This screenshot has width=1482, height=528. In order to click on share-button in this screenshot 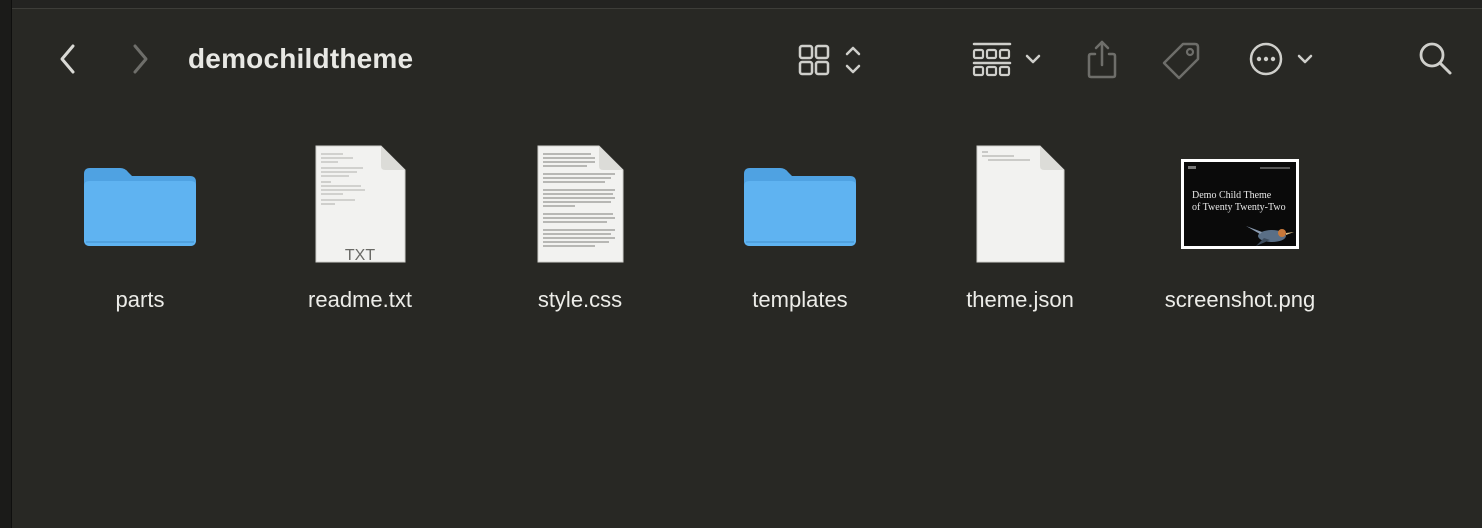, I will do `click(1102, 59)`.